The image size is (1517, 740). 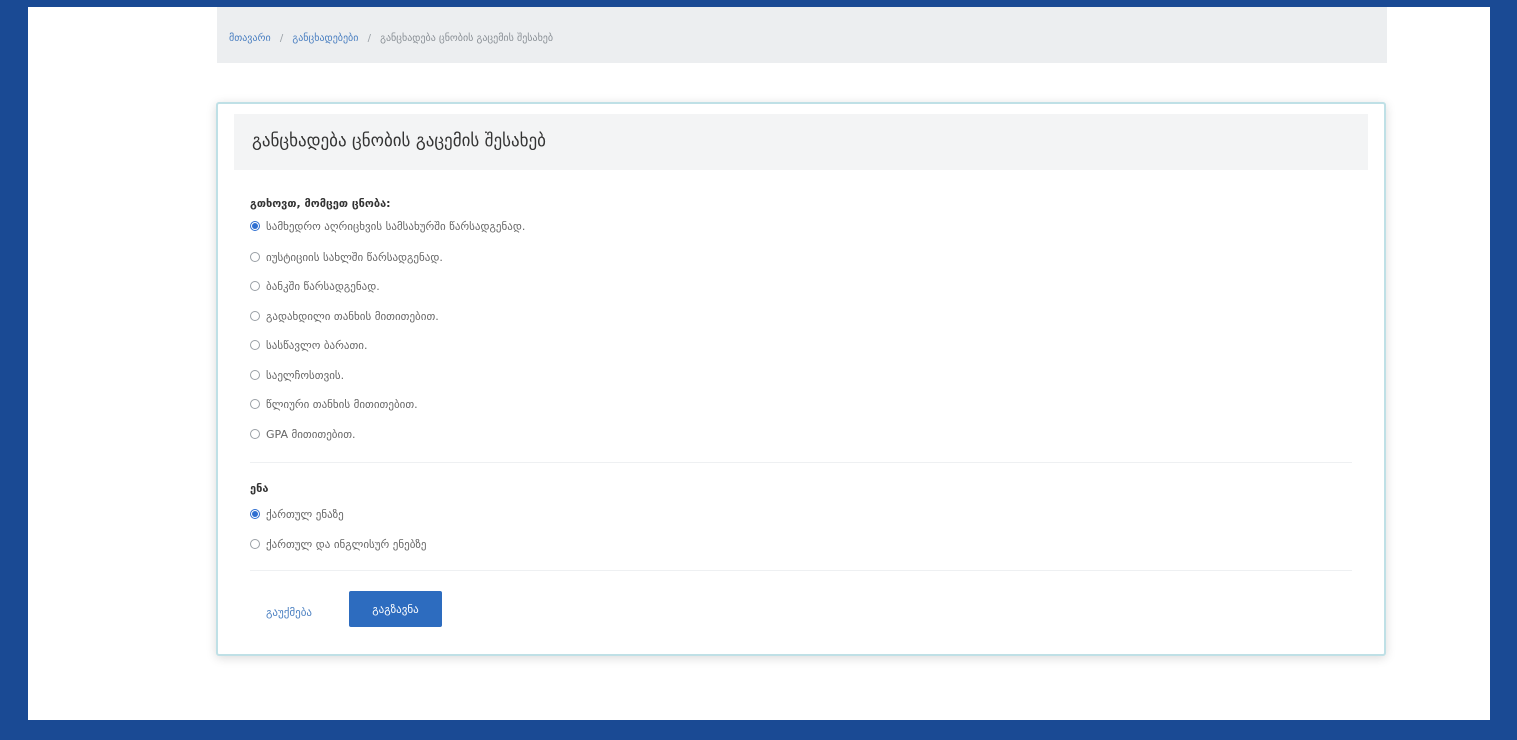 I want to click on certificate-option-embassy: საელჩოსთვის., so click(x=297, y=375).